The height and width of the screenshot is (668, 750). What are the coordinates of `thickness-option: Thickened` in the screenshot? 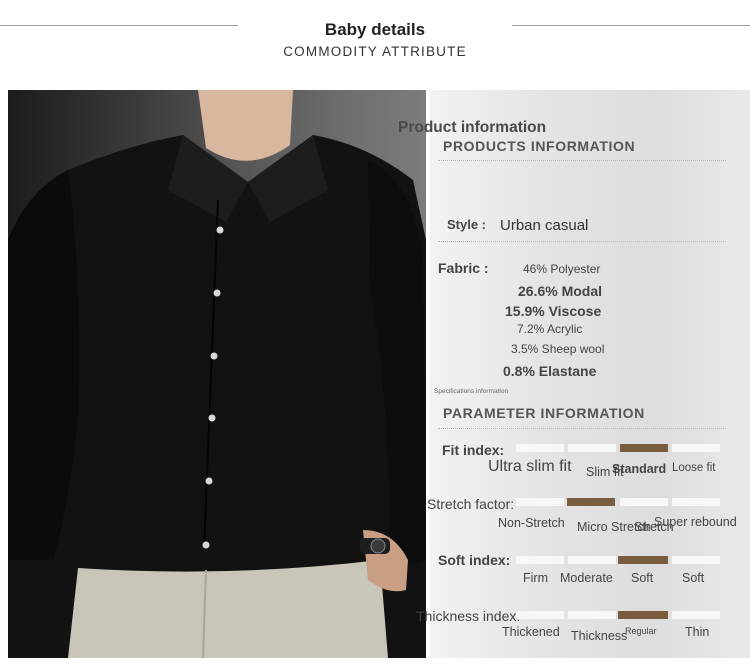 It's located at (531, 632).